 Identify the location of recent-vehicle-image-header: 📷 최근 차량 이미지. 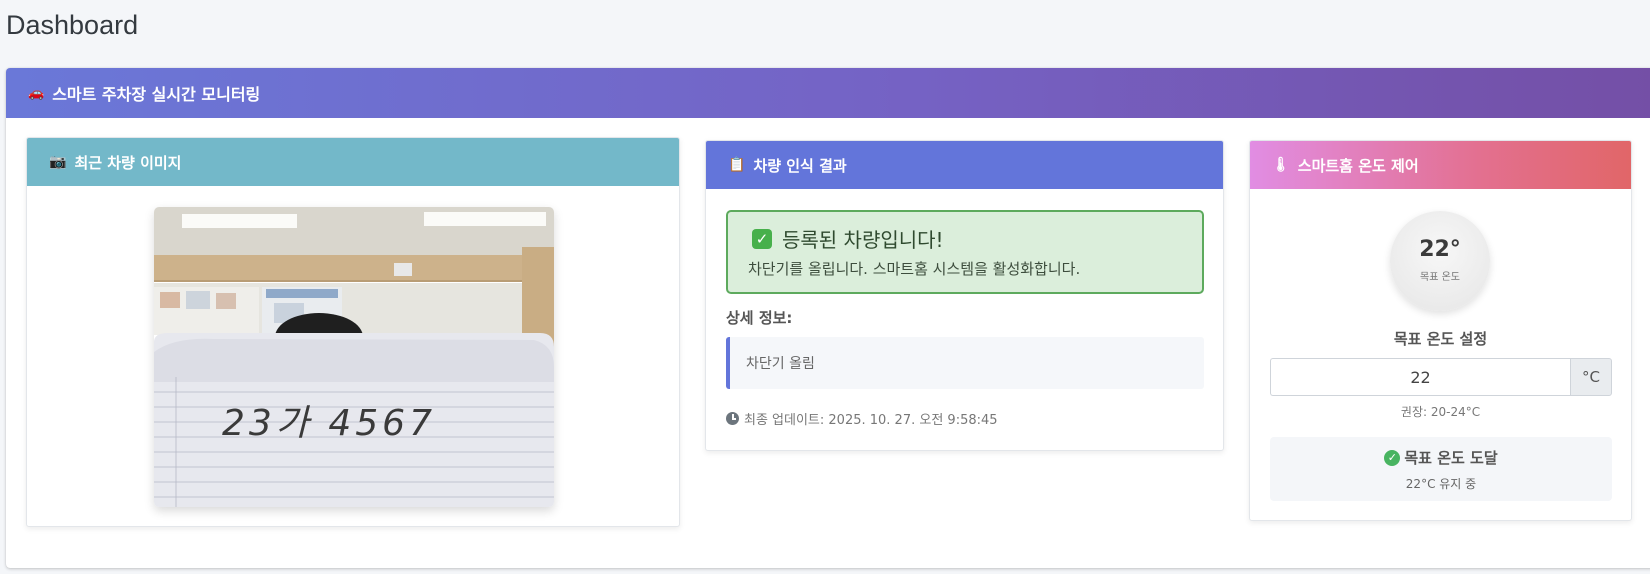
(353, 162).